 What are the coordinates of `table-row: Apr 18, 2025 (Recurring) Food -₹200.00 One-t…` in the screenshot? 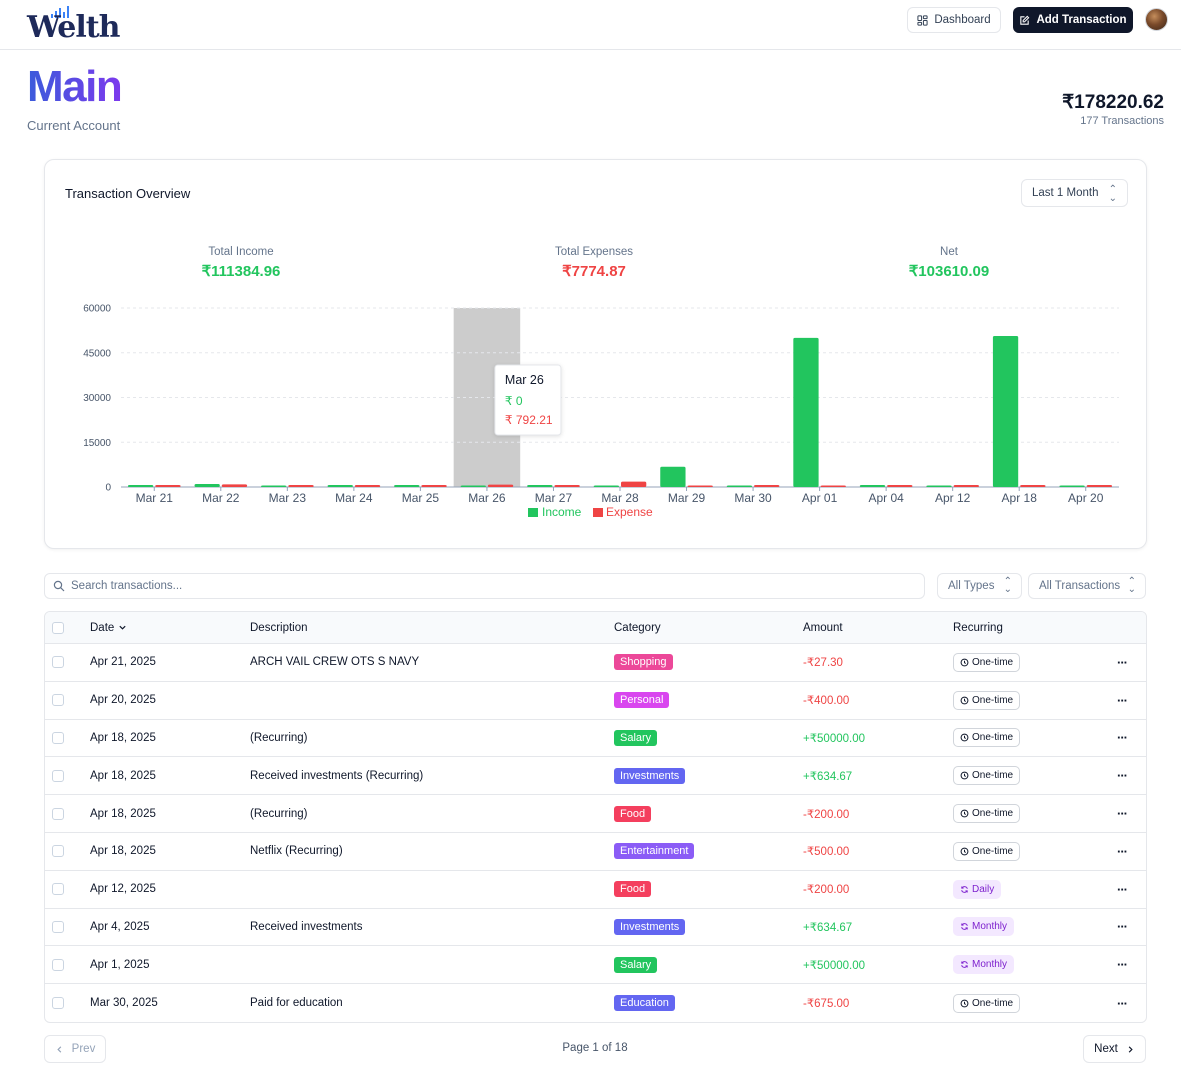 It's located at (595, 814).